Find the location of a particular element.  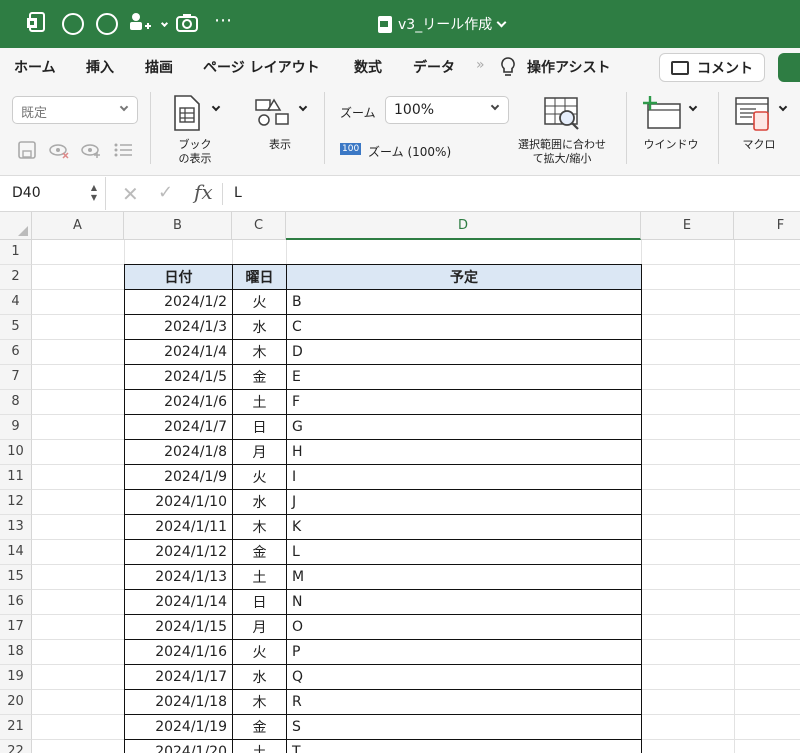

cell-date: 2024/1/4 is located at coordinates (178, 352).